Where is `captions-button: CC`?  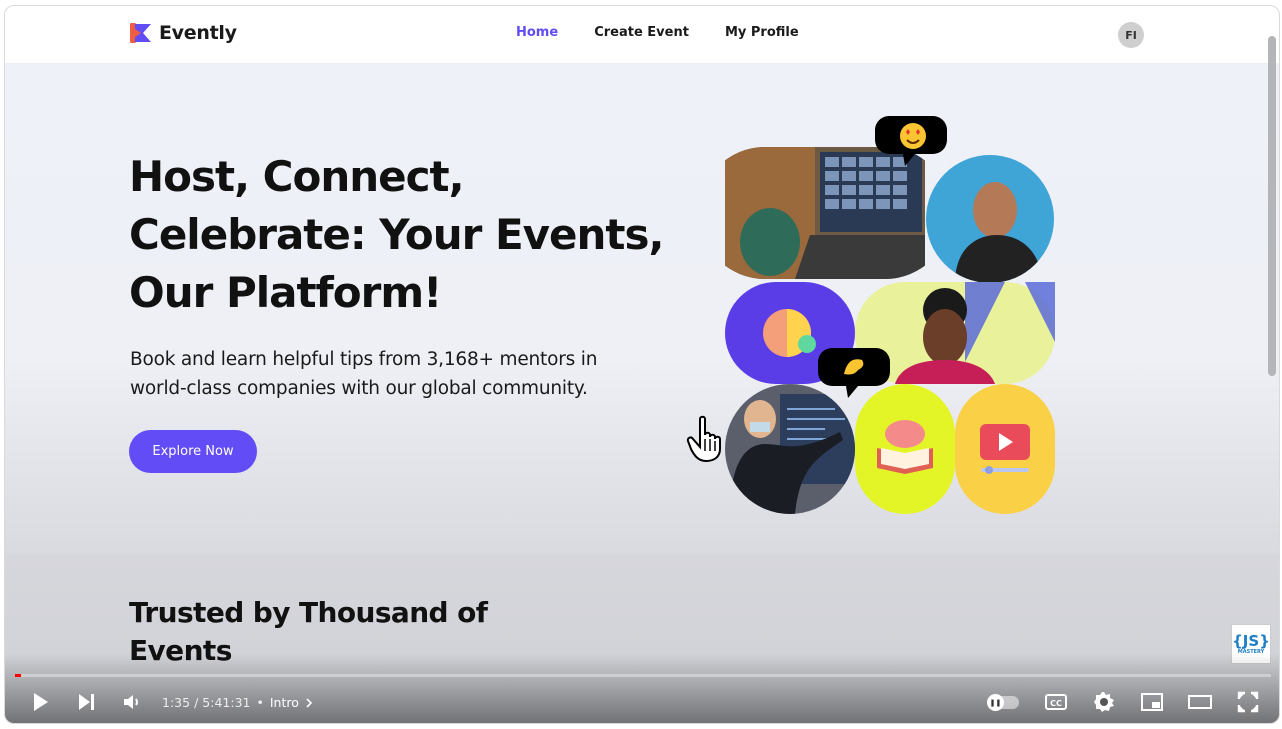
captions-button: CC is located at coordinates (1056, 702).